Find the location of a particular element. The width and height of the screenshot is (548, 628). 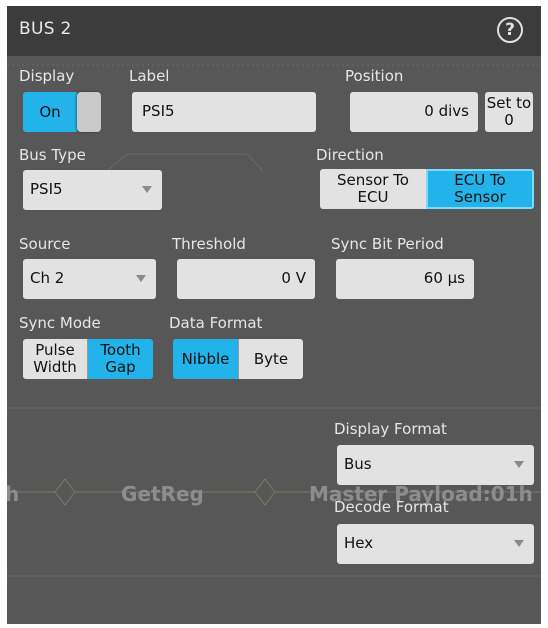

source-dropdown: Ch 2 is located at coordinates (89, 279).